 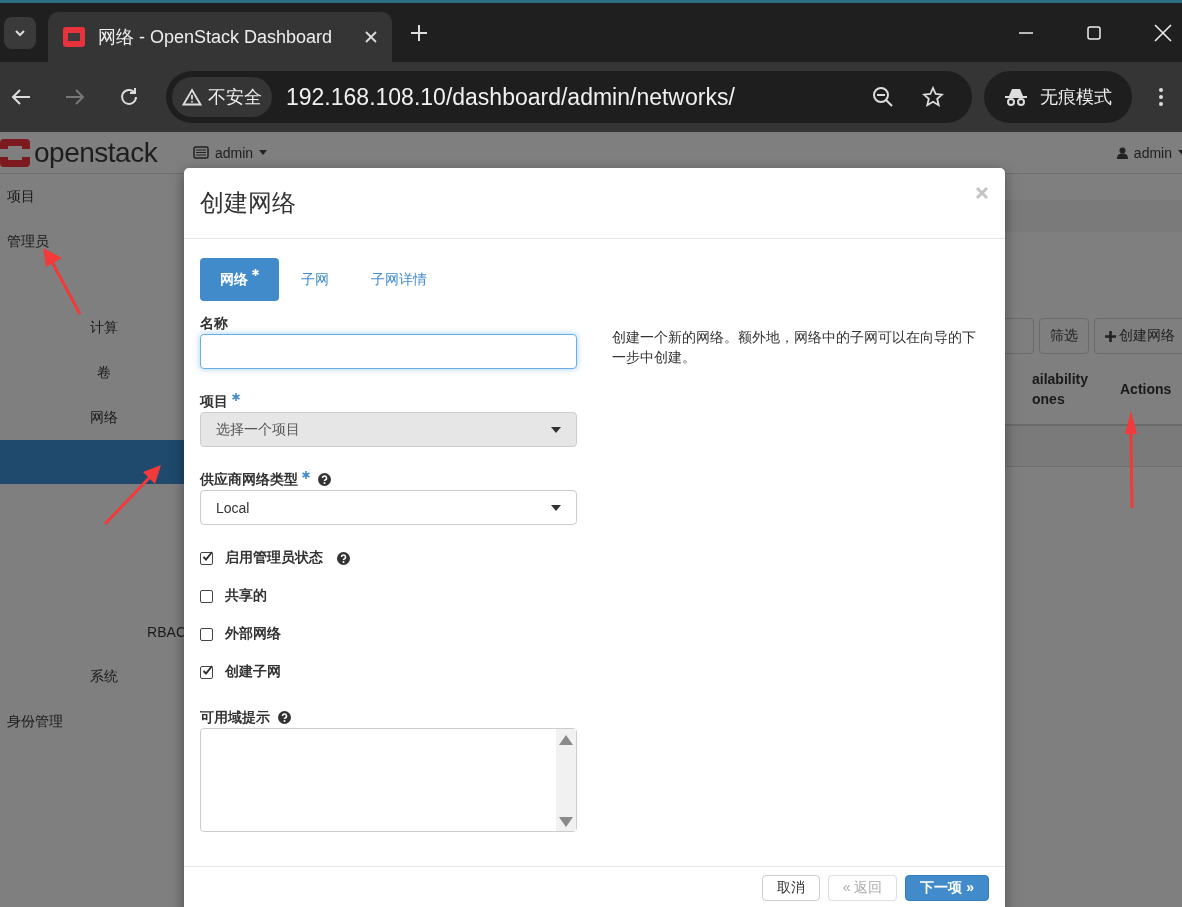 I want to click on server-icon, so click(x=201, y=152).